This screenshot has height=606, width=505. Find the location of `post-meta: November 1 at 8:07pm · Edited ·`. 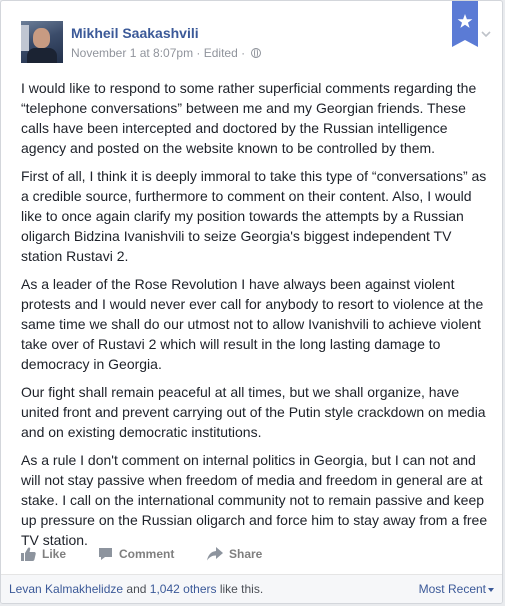

post-meta: November 1 at 8:07pm · Edited · is located at coordinates (166, 52).